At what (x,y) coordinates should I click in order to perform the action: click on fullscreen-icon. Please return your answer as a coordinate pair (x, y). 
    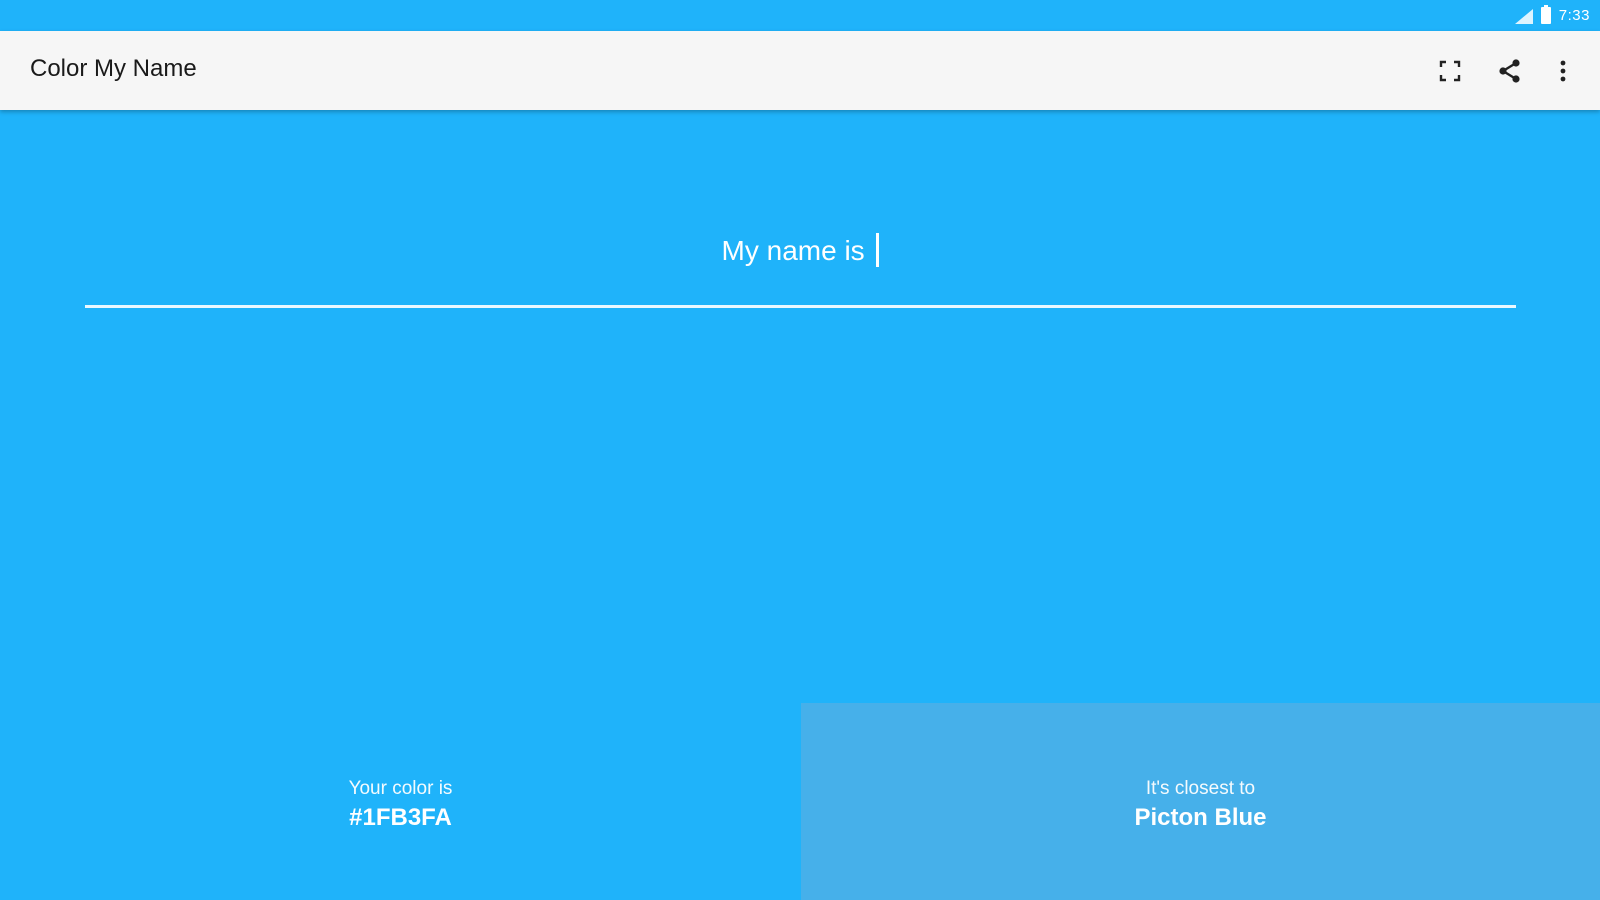
    Looking at the image, I should click on (1450, 71).